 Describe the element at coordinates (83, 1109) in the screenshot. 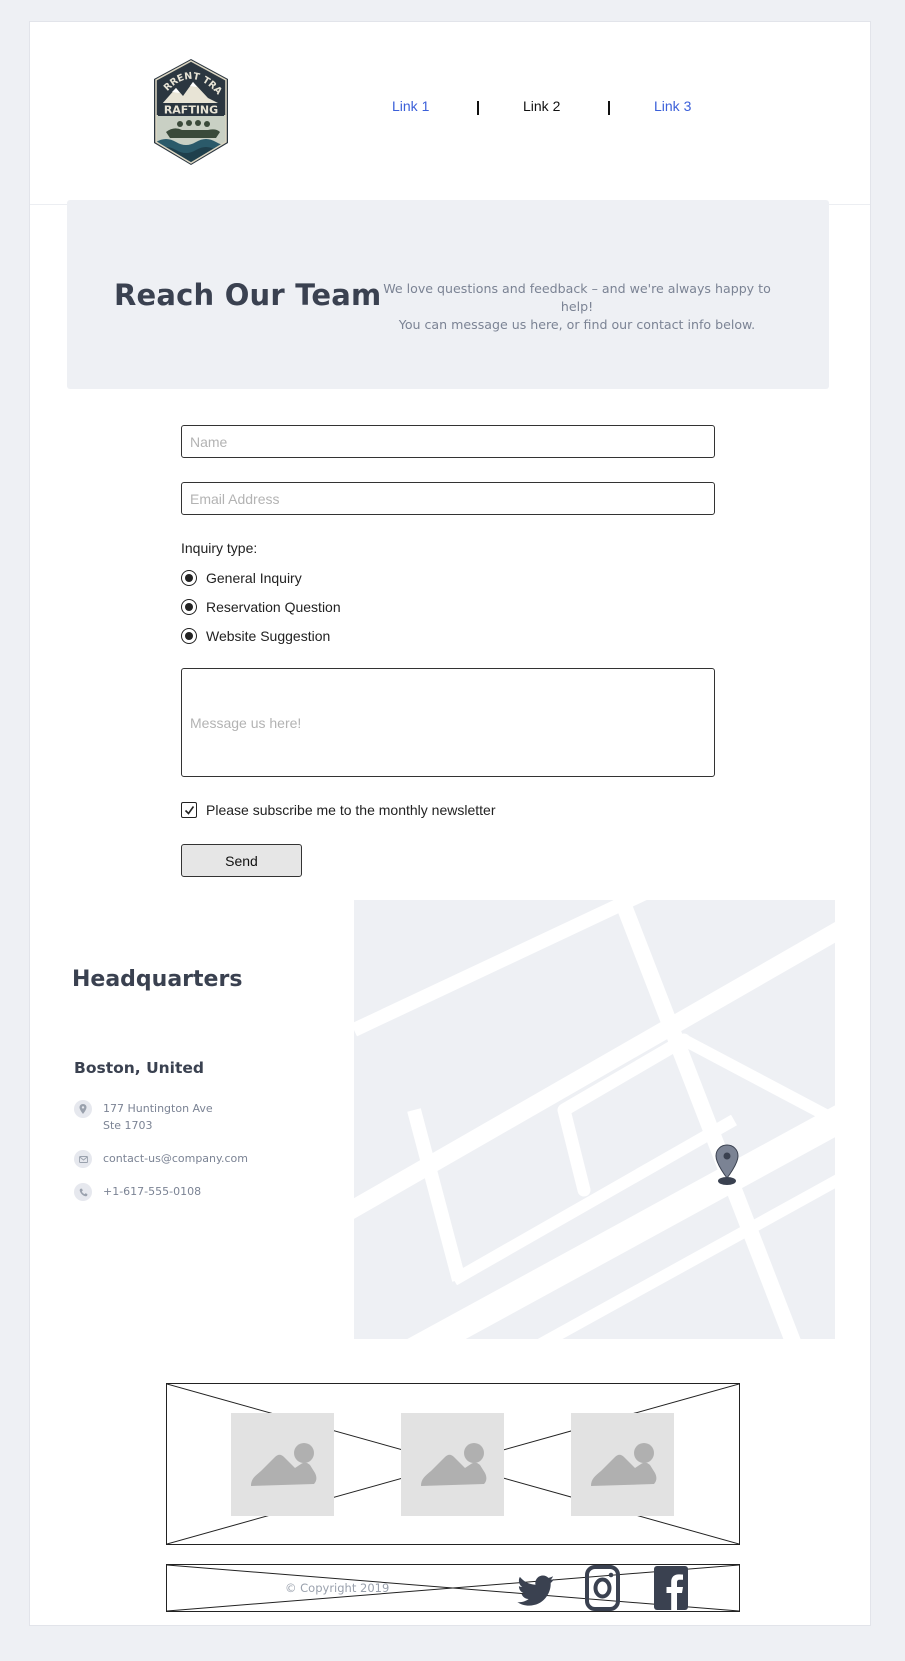

I see `location-icon` at that location.